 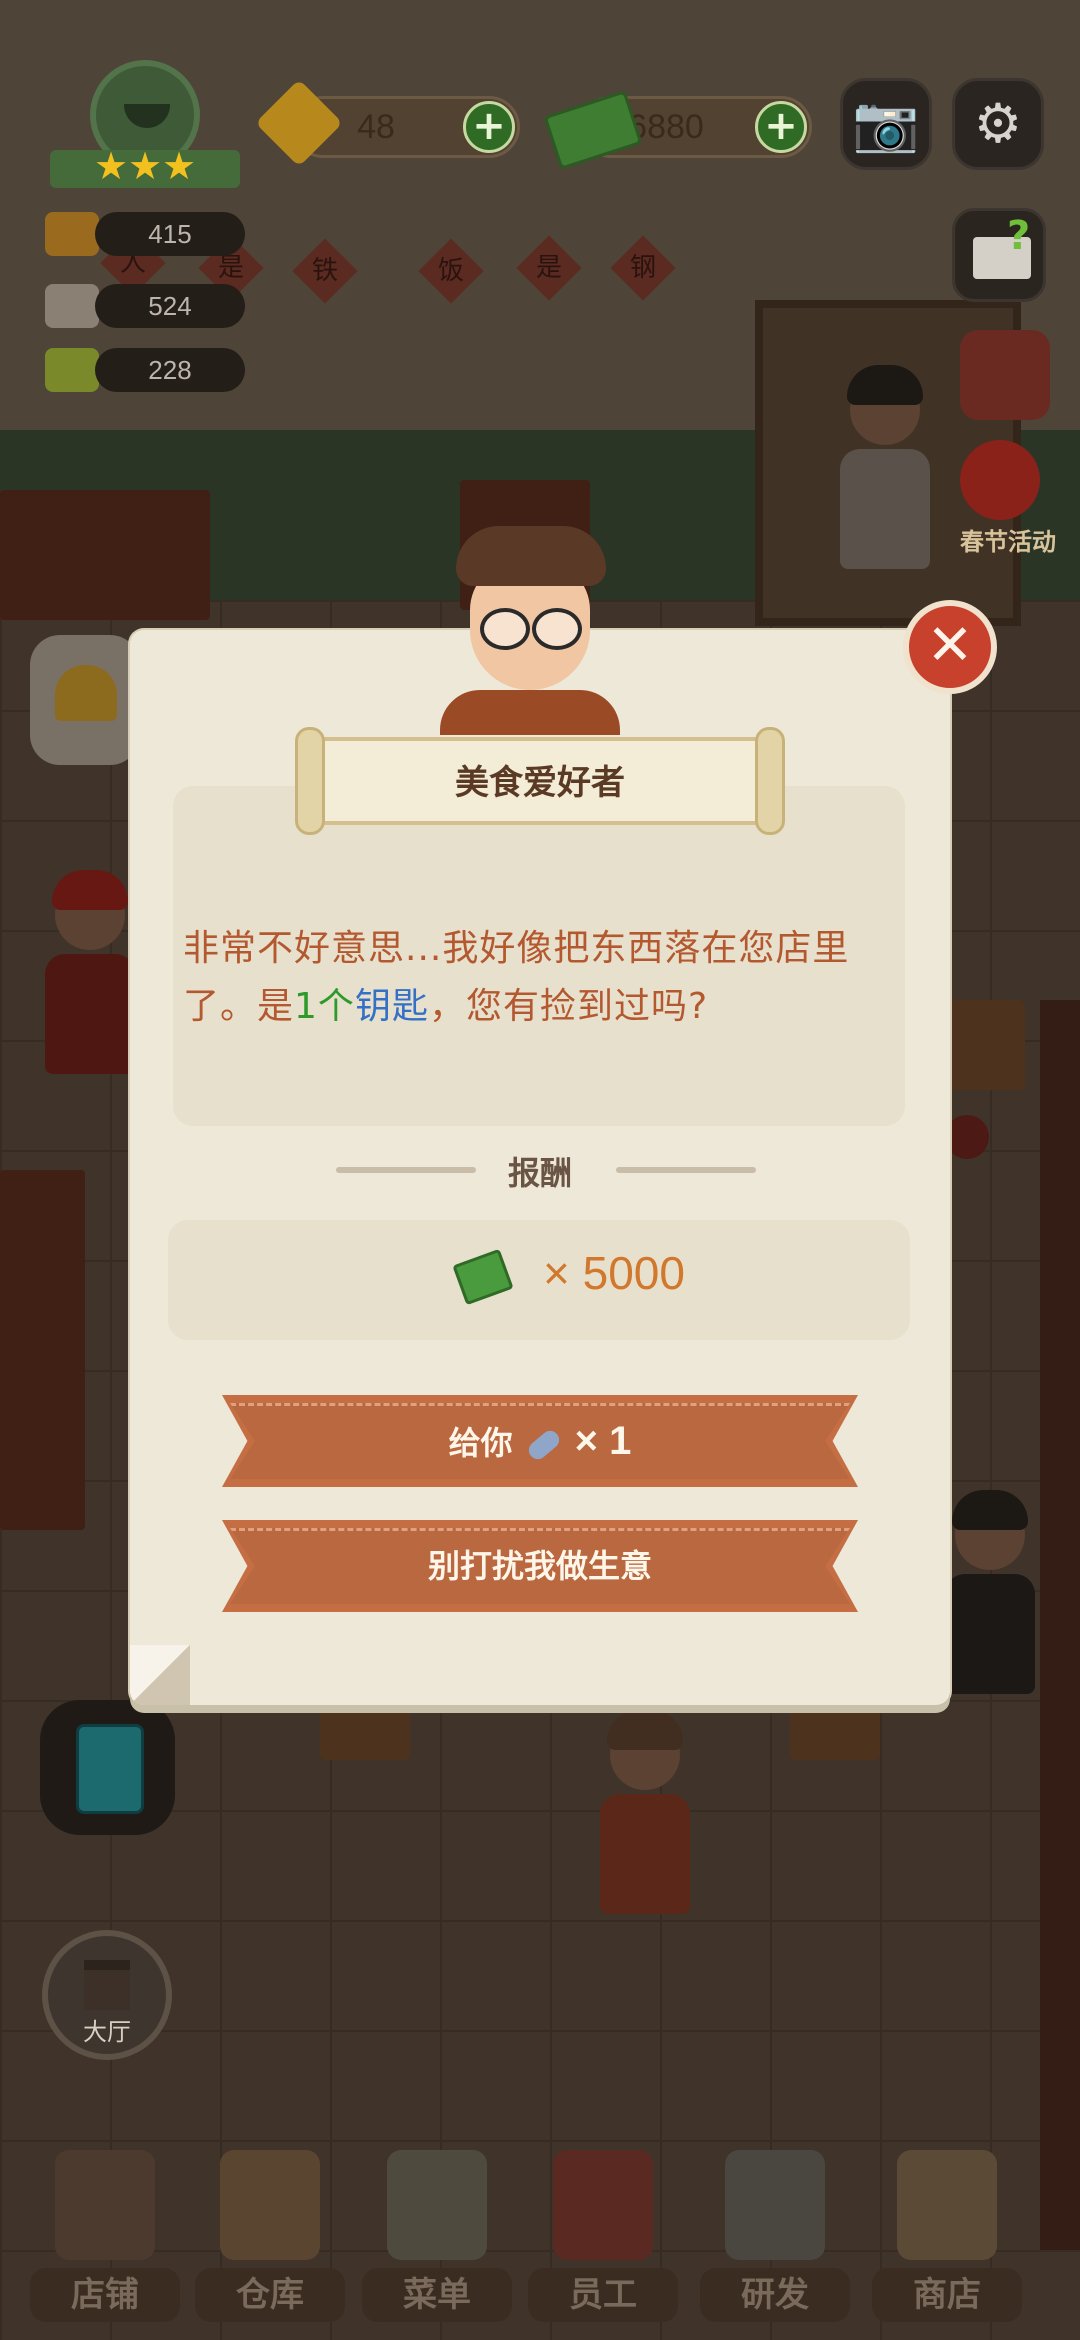 I want to click on item-count: 1, so click(x=306, y=1006).